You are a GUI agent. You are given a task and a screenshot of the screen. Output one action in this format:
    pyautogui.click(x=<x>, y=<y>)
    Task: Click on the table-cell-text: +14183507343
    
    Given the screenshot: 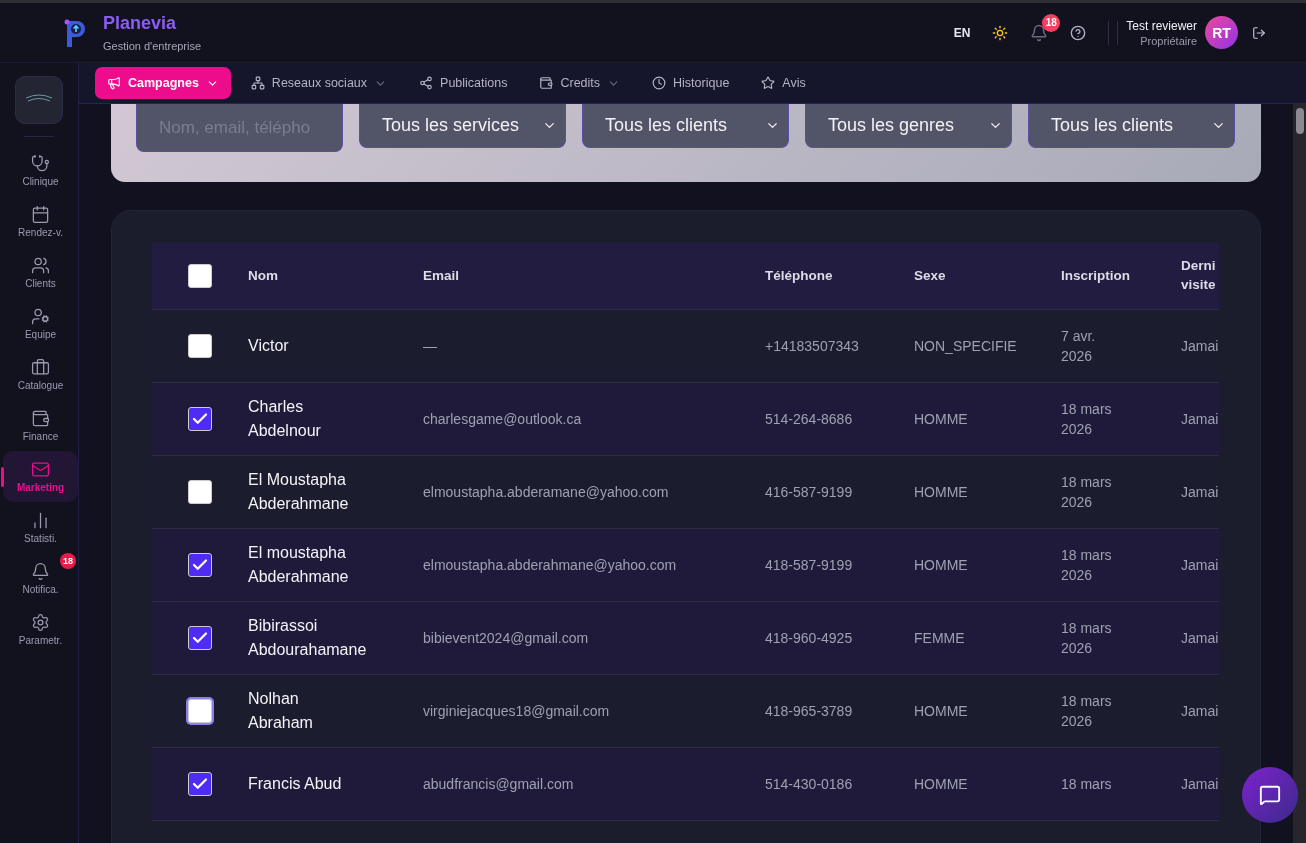 What is the action you would take?
    pyautogui.click(x=812, y=346)
    